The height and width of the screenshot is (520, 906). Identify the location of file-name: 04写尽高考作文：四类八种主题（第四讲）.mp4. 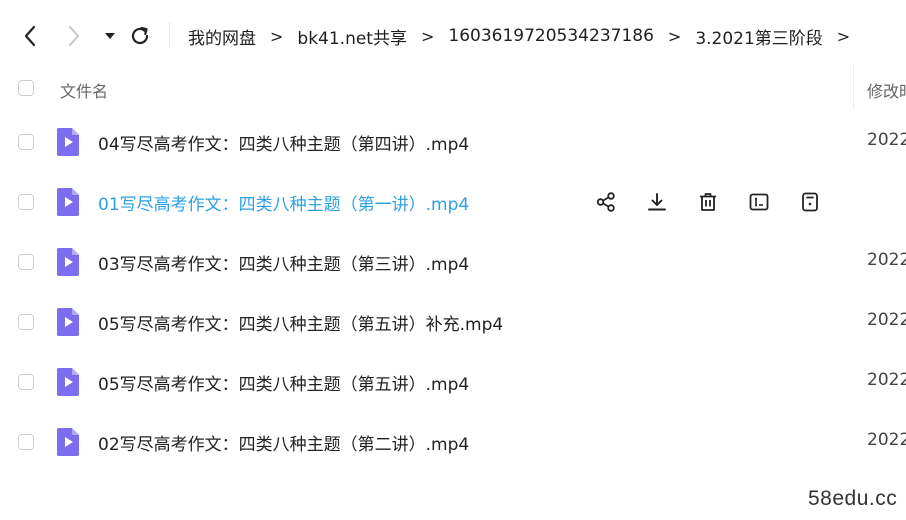
(283, 142).